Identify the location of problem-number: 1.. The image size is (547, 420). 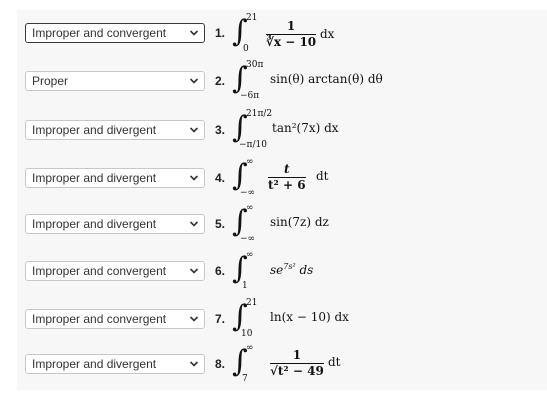
(220, 33).